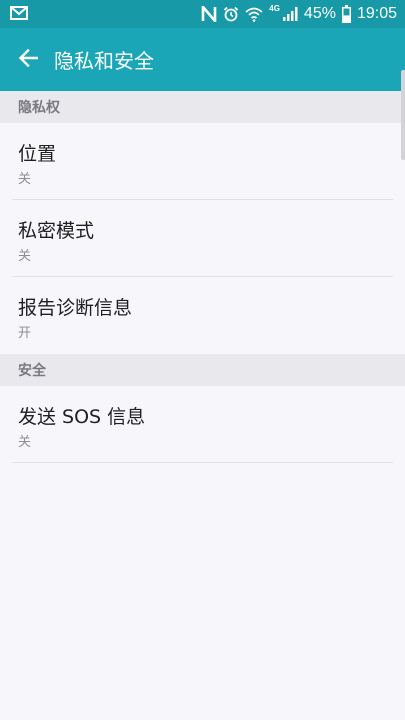 This screenshot has height=720, width=405. I want to click on item-title: 位置, so click(37, 154).